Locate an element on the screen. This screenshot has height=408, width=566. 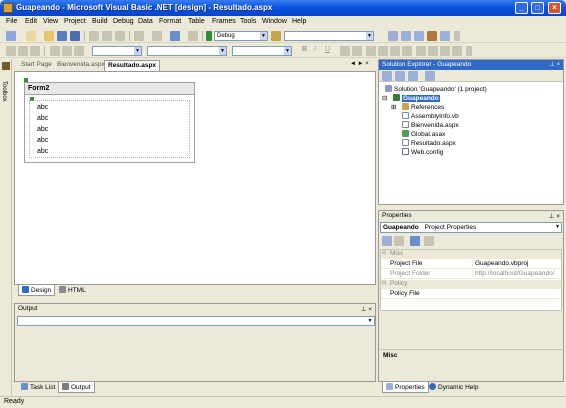
properties-object-combo: Guapeando Project Properties ▼ is located at coordinates (471, 227).